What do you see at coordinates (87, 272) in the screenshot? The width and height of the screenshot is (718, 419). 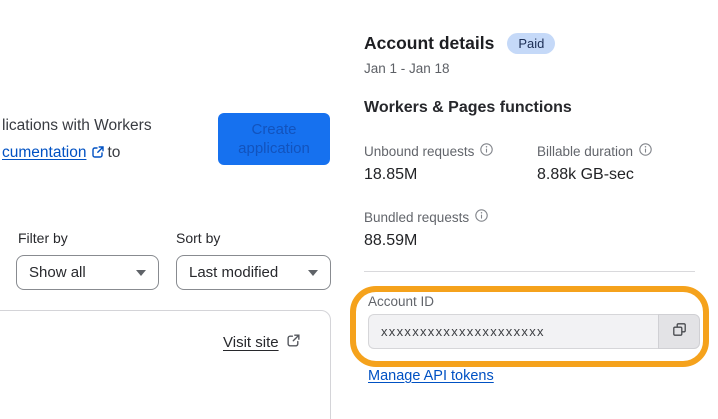 I see `filter-select: Show all` at bounding box center [87, 272].